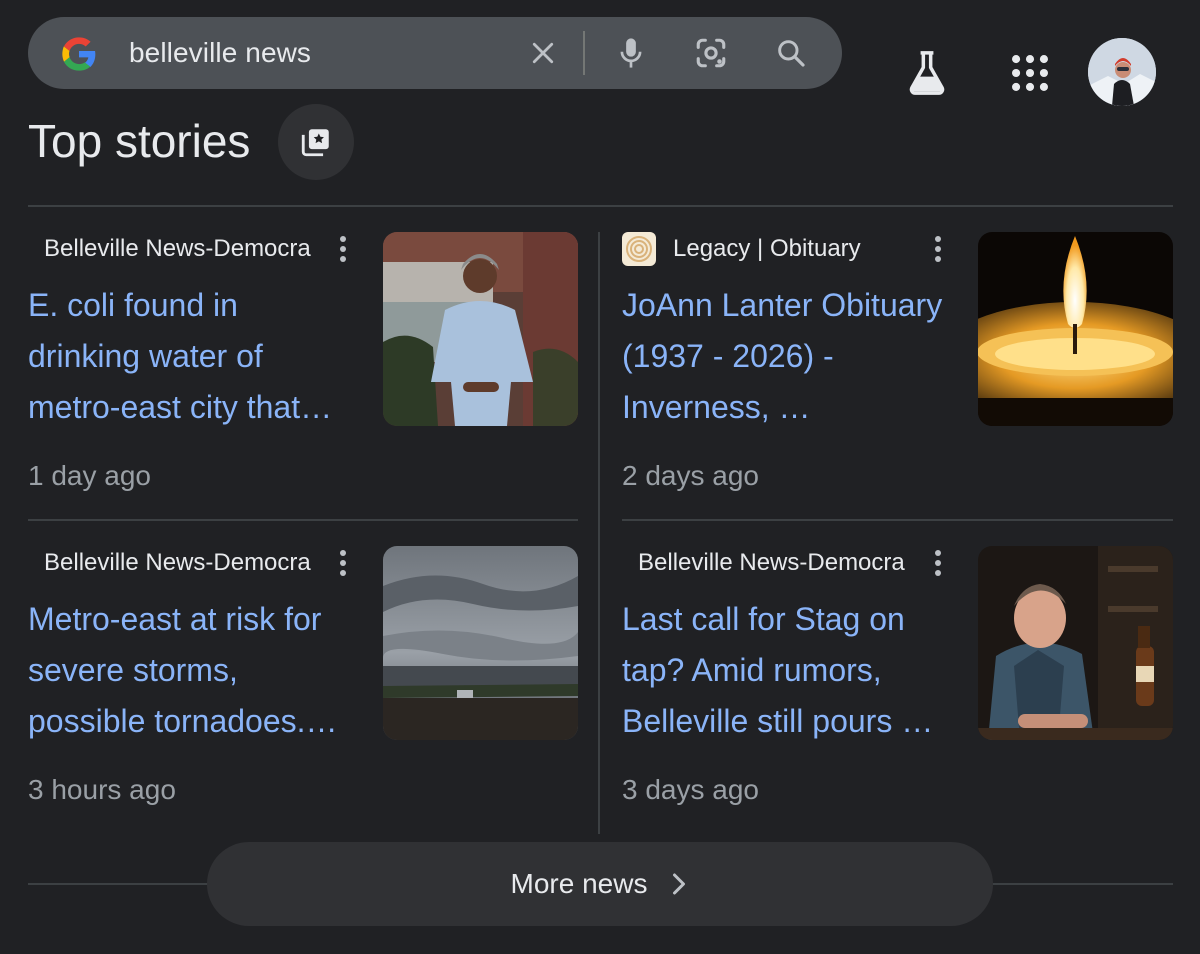 This screenshot has height=954, width=1200. What do you see at coordinates (435, 53) in the screenshot?
I see `search-bar: belleville news` at bounding box center [435, 53].